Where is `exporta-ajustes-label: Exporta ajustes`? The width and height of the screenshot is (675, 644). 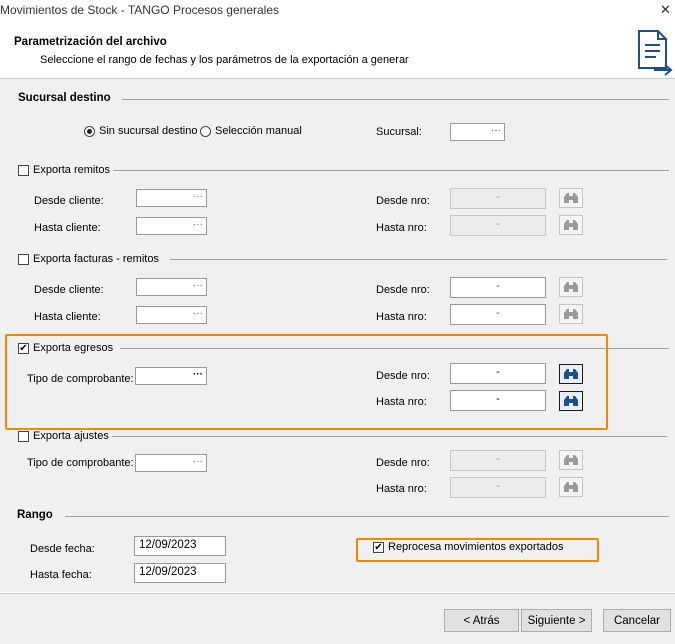 exporta-ajustes-label: Exporta ajustes is located at coordinates (71, 436).